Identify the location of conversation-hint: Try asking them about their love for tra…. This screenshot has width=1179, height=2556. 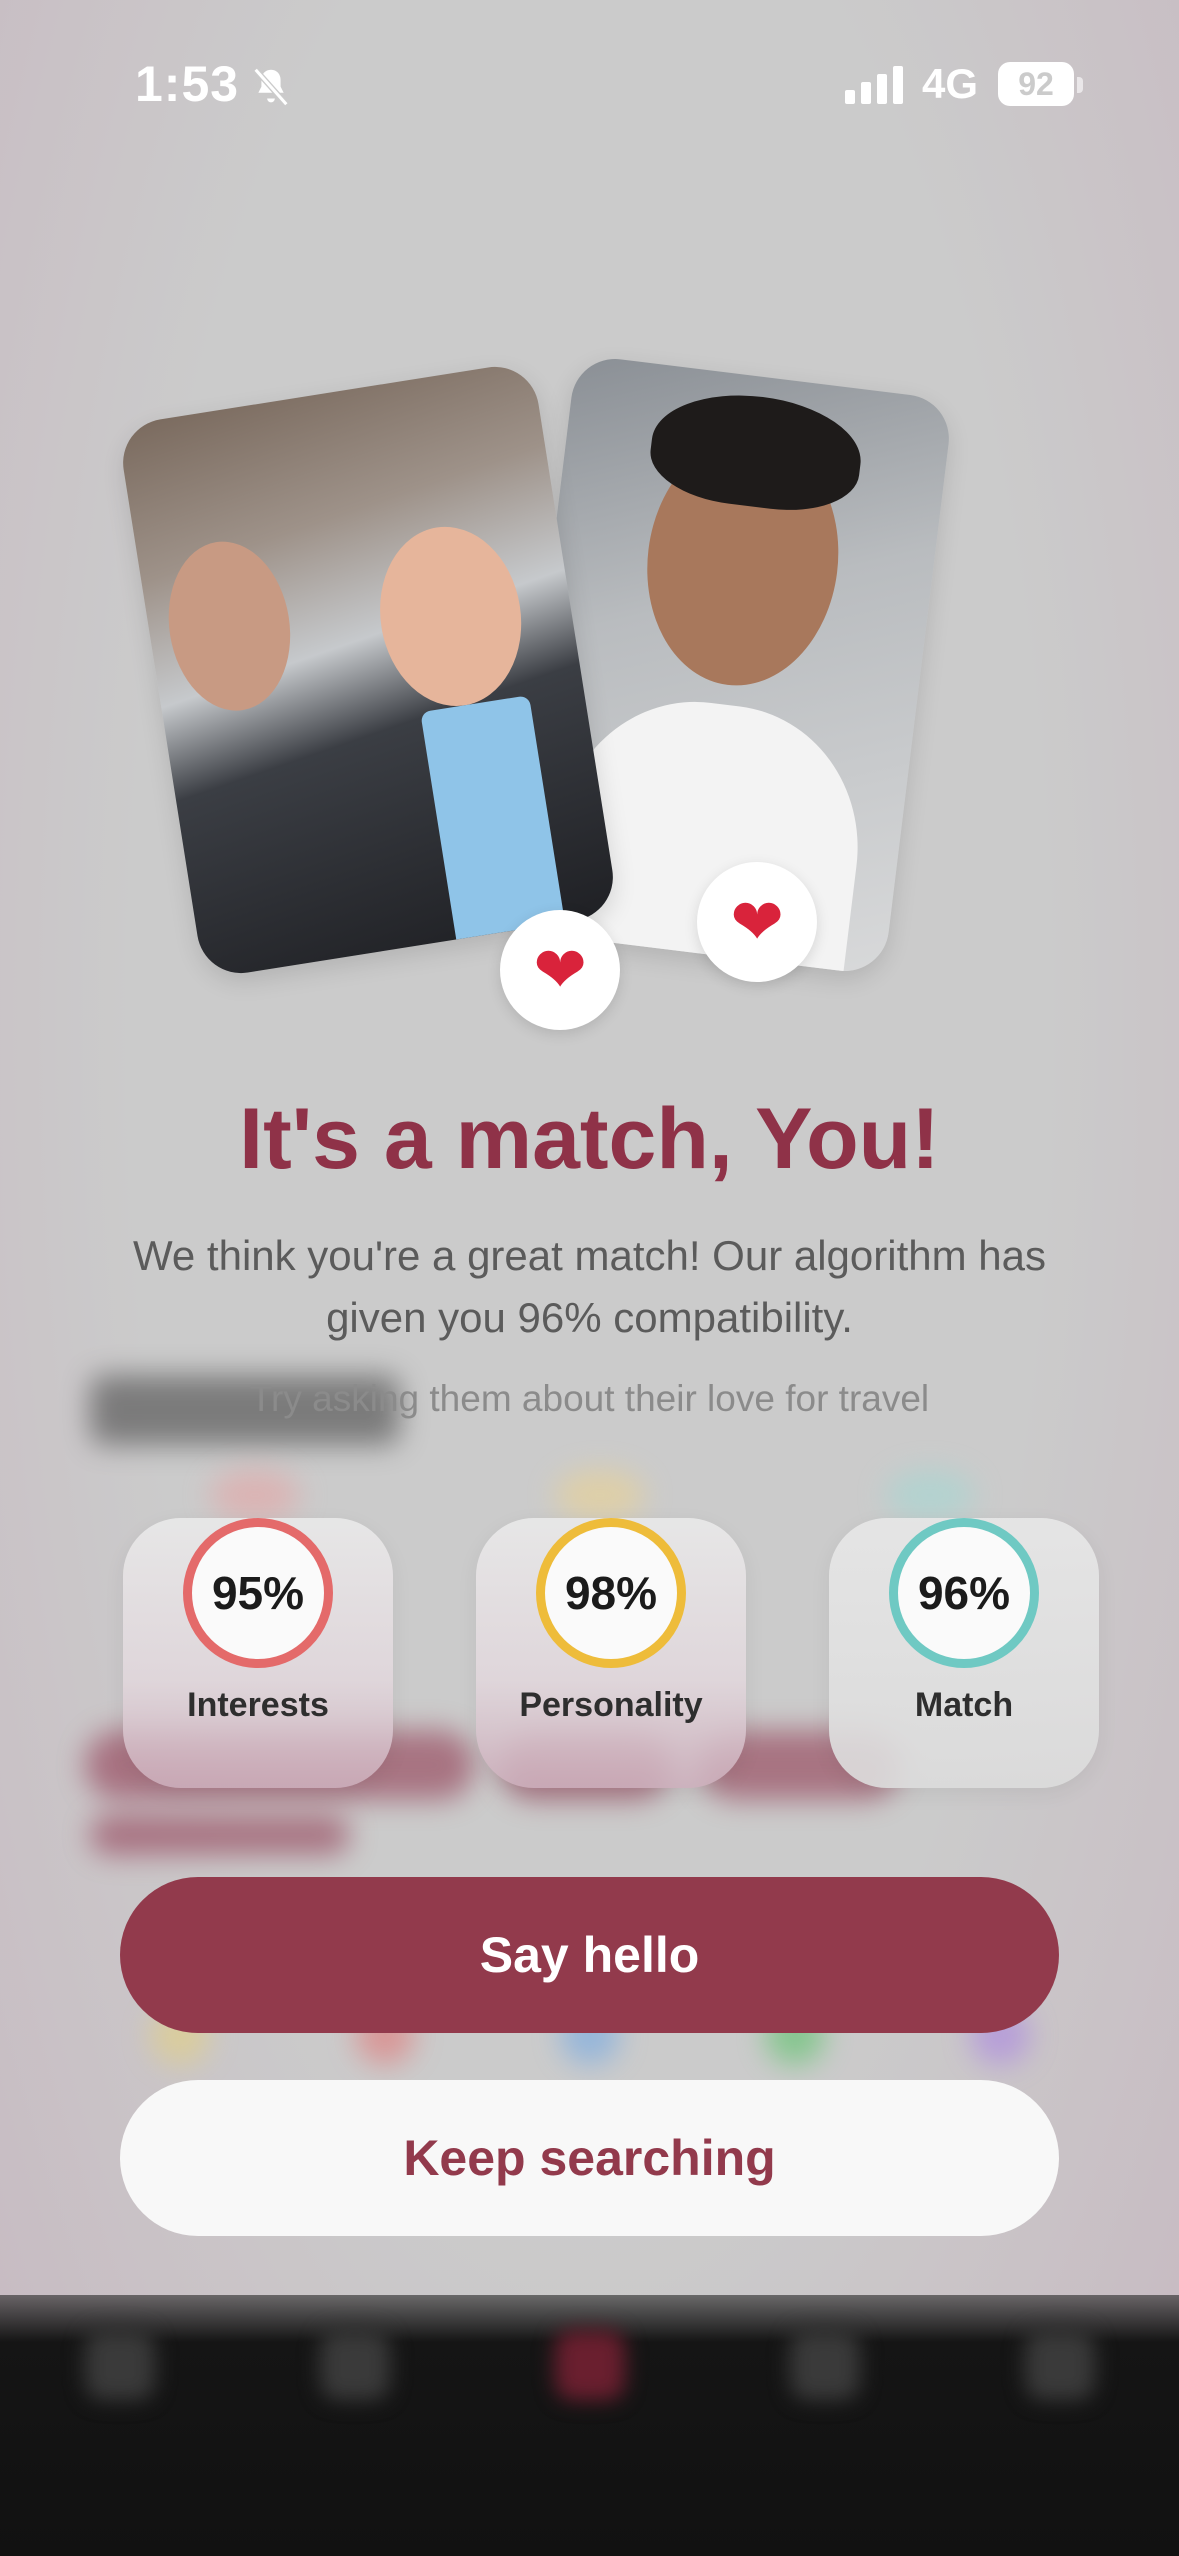
(589, 1398).